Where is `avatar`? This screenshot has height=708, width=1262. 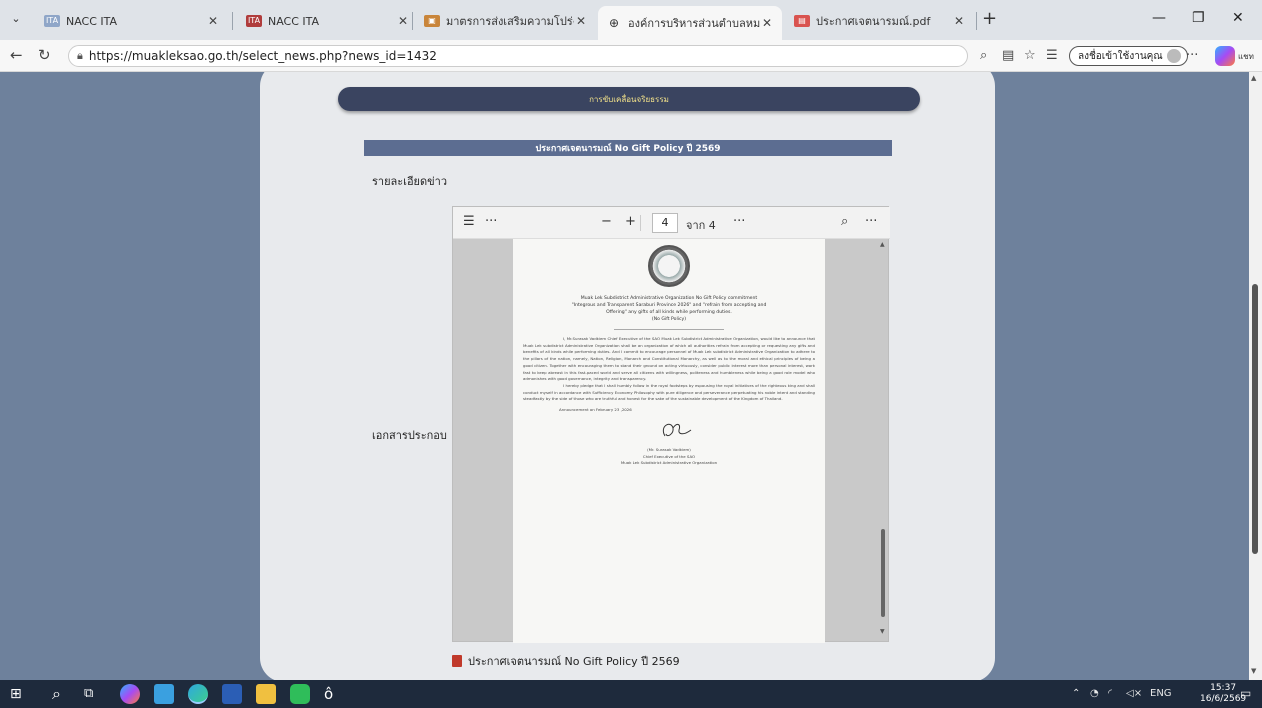 avatar is located at coordinates (1173, 56).